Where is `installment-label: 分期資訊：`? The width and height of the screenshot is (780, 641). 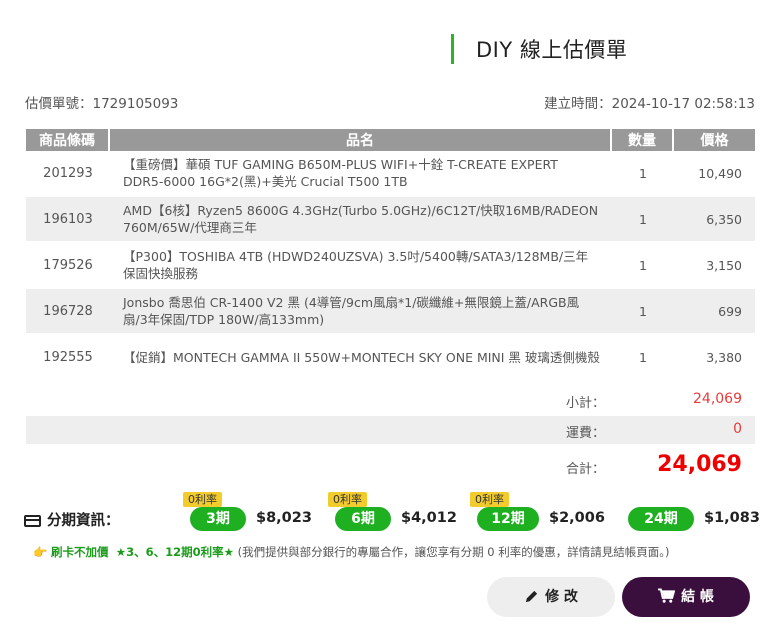
installment-label: 分期資訊： is located at coordinates (83, 521).